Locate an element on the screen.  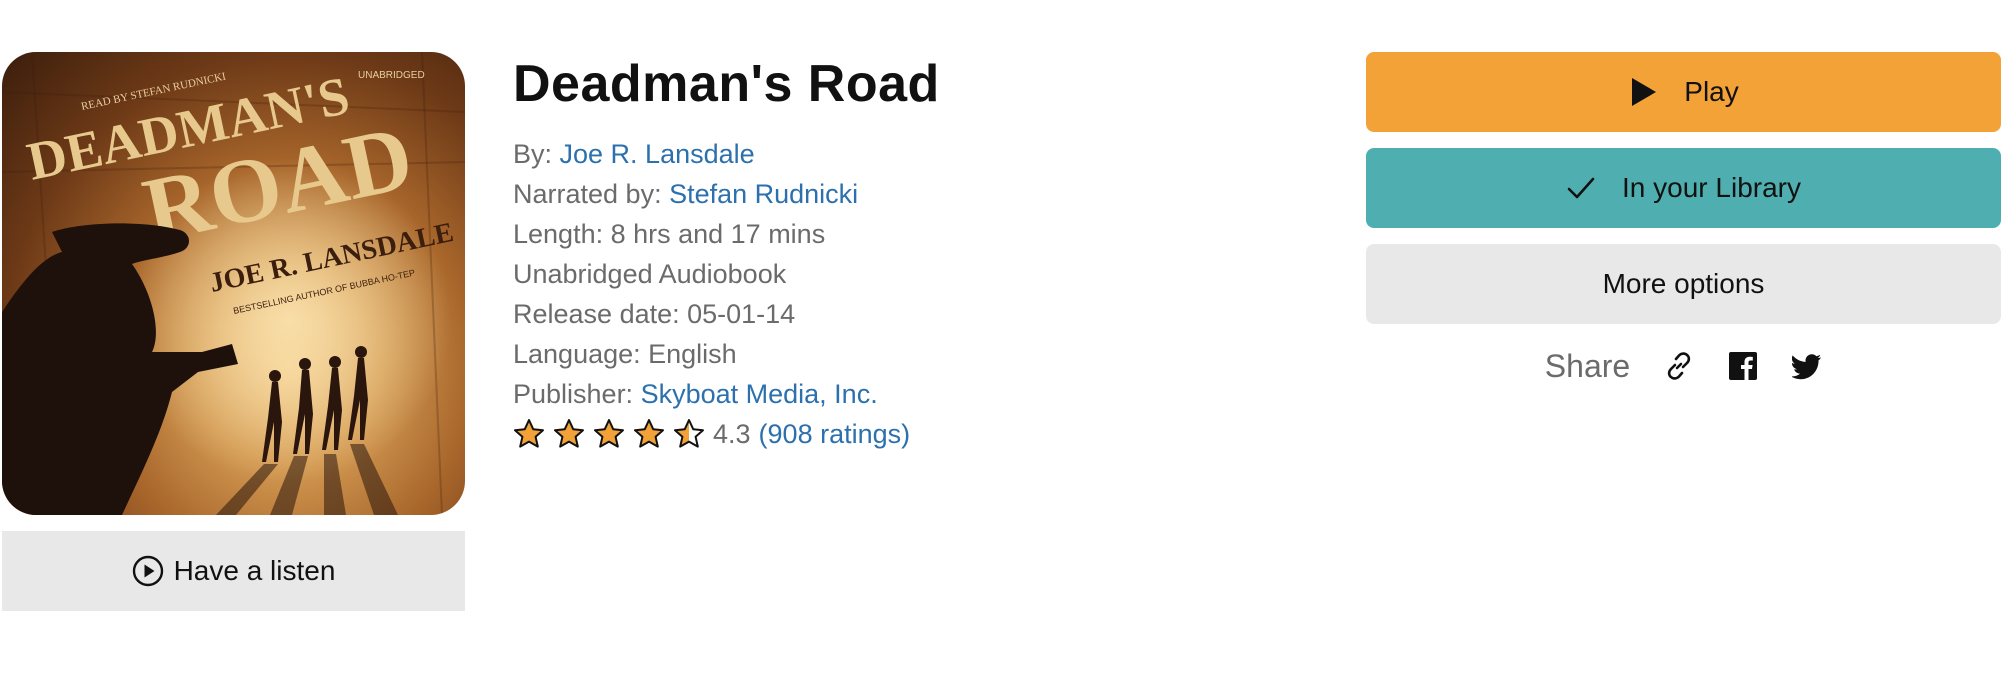
narrator-link: Stefan Rudnicki is located at coordinates (763, 194).